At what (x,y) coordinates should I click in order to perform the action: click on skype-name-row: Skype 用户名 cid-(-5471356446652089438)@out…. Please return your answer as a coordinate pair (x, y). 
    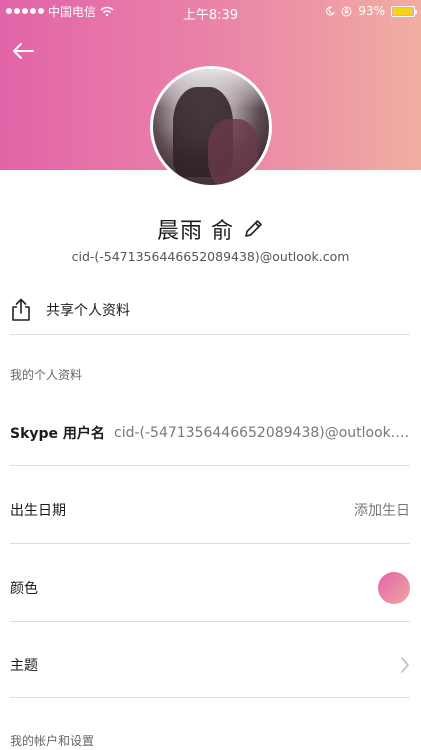
    Looking at the image, I should click on (210, 433).